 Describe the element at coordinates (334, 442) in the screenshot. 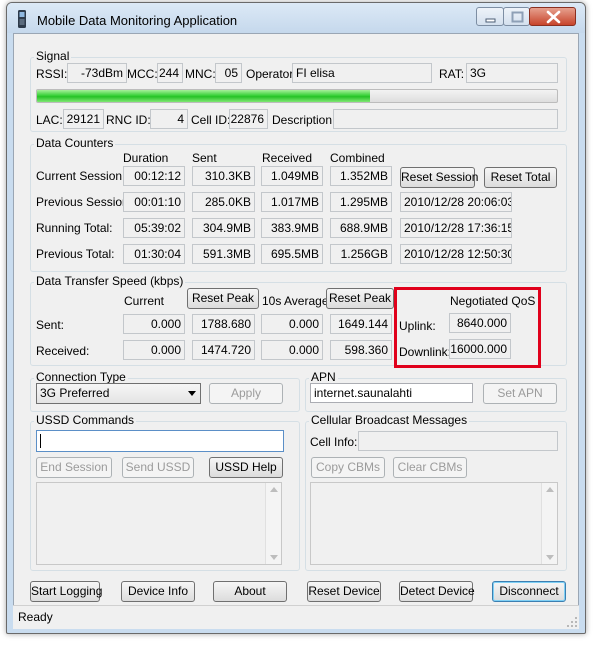

I see `cell-info-label: Cell Info:` at that location.